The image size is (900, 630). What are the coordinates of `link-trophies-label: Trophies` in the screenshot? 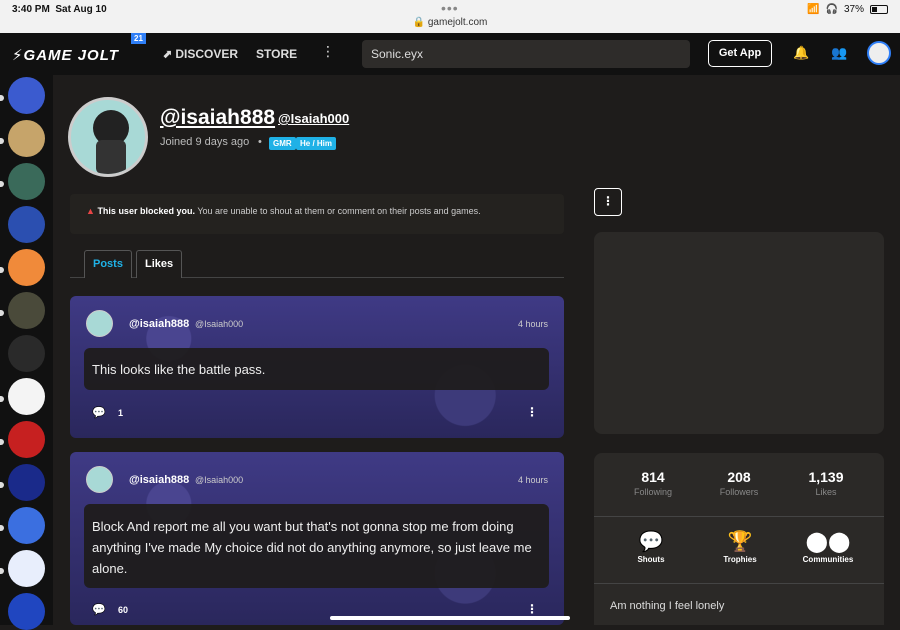 It's located at (740, 559).